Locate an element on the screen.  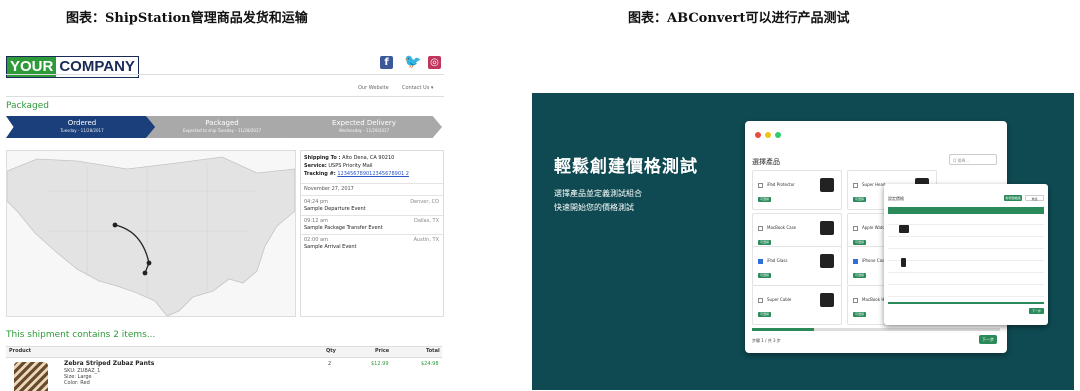
reset-button: 重設 is located at coordinates (1034, 198).